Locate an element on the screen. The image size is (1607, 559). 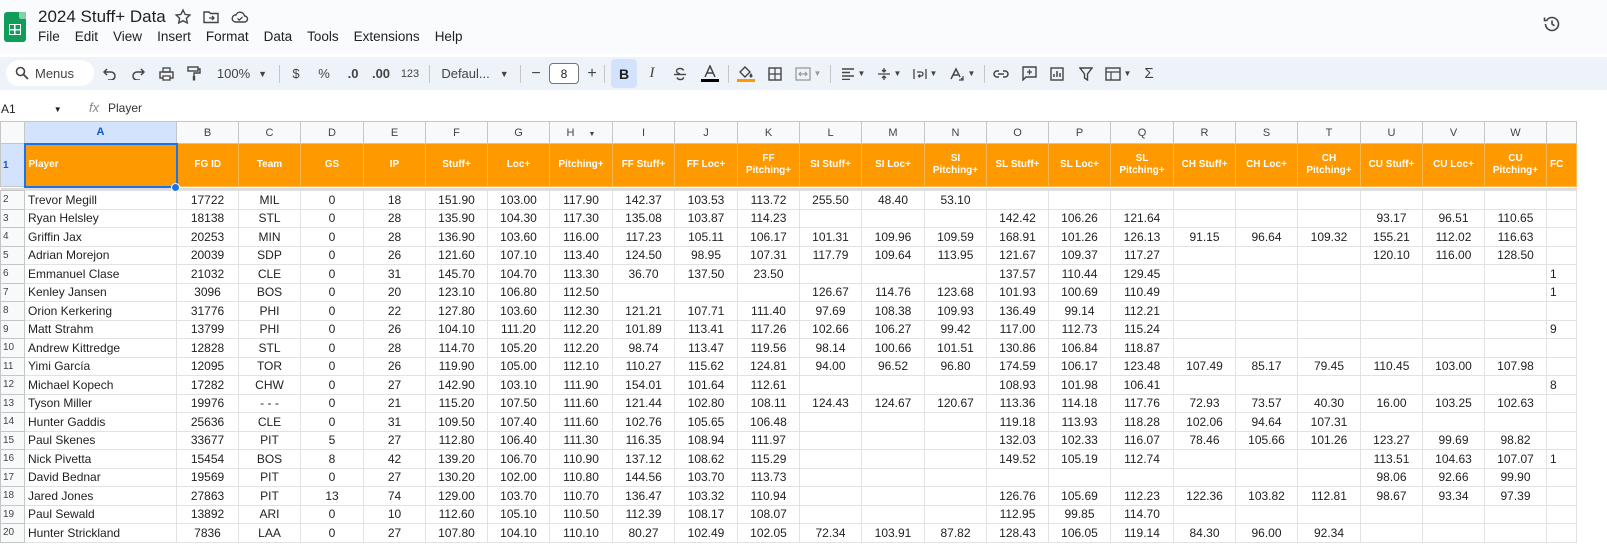
column-header-u: U is located at coordinates (1391, 132).